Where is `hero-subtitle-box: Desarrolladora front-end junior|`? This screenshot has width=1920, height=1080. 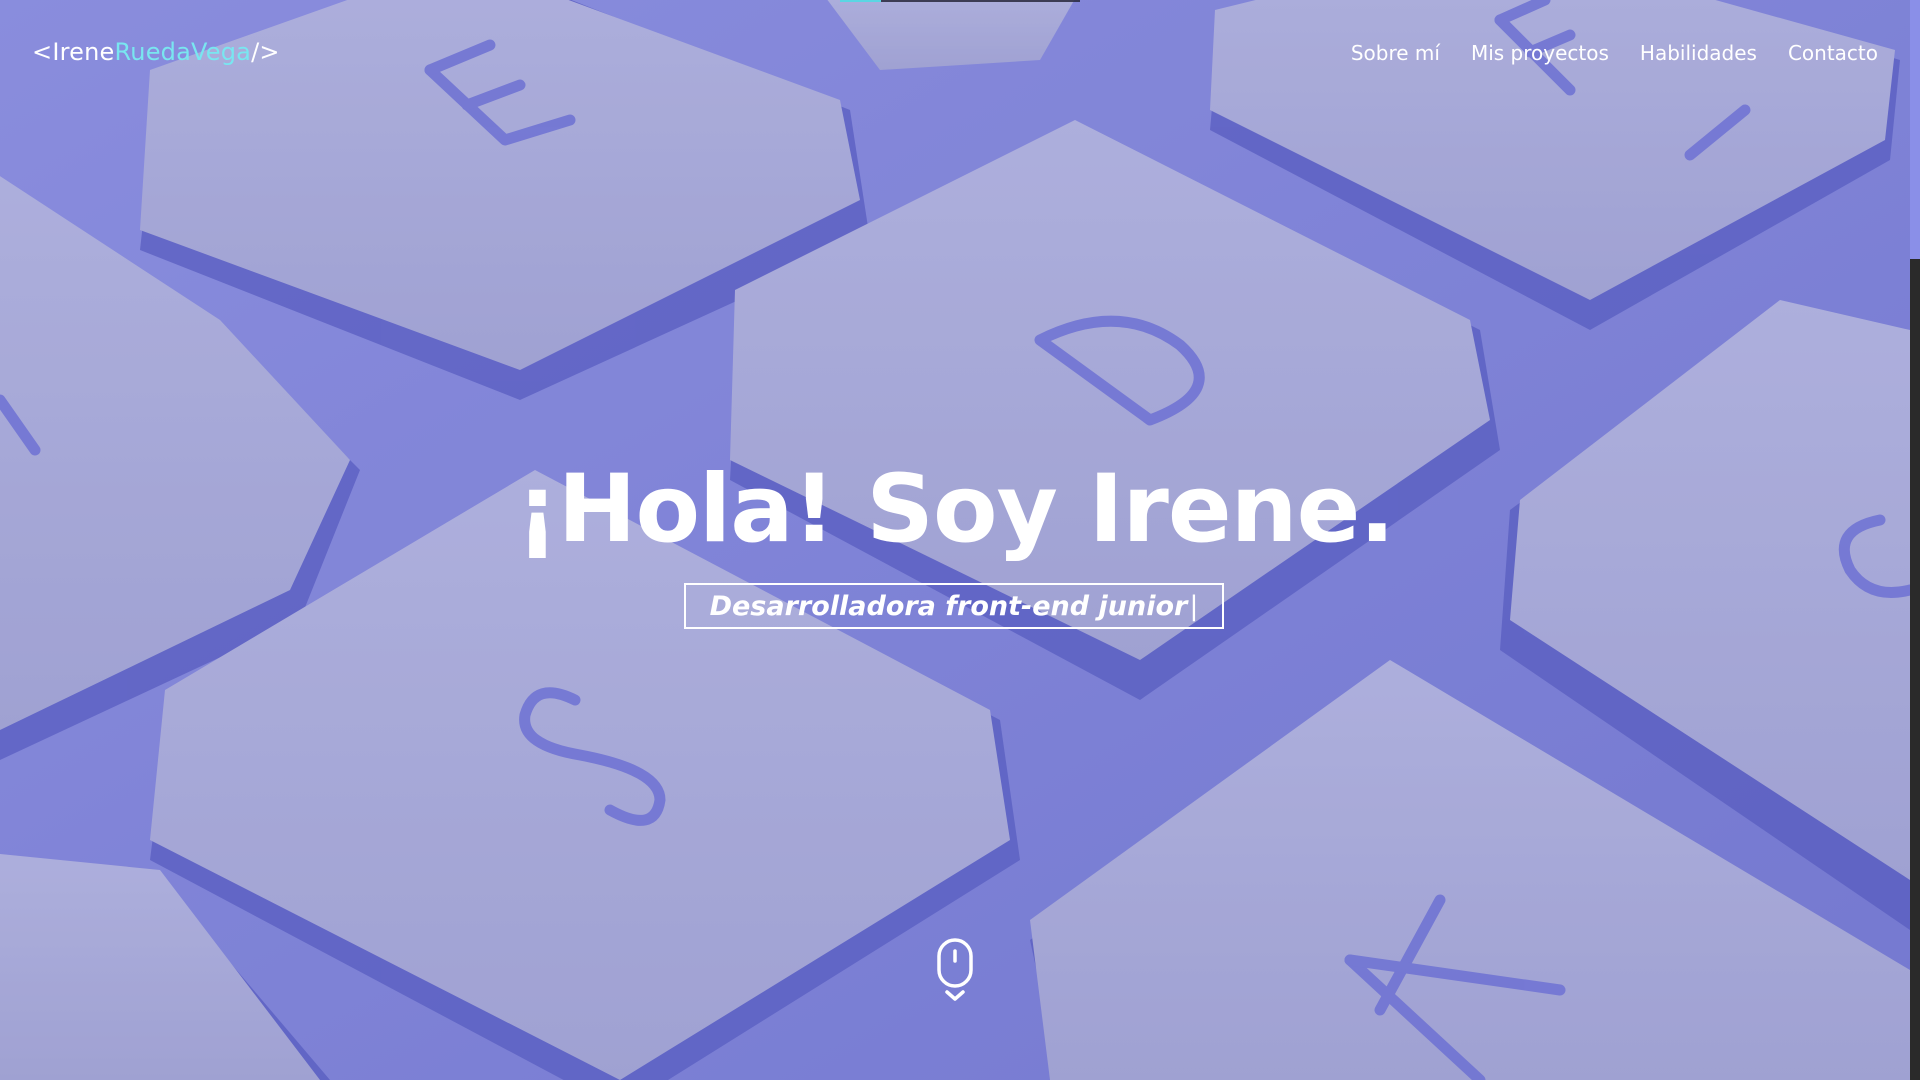 hero-subtitle-box: Desarrolladora front-end junior| is located at coordinates (954, 606).